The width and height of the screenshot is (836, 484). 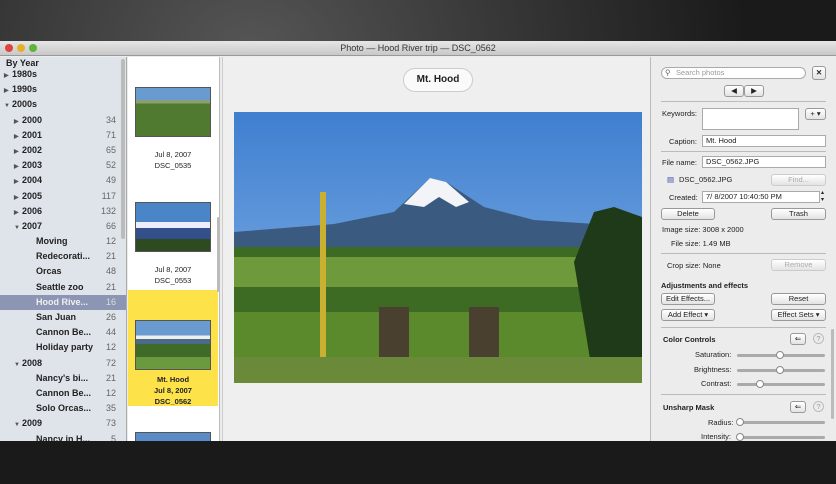 What do you see at coordinates (63, 302) in the screenshot?
I see `sidebar-item: Hood Rive... 16` at bounding box center [63, 302].